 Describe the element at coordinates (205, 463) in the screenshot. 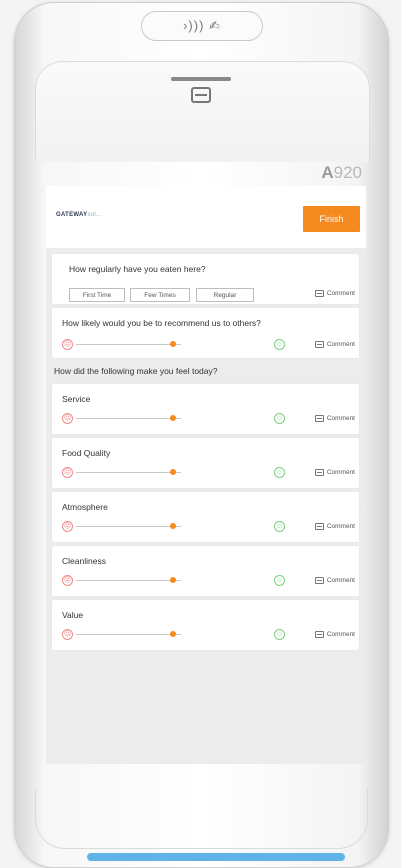

I see `rating-card-food-quality: Food Quality ☹ ☺ Comment` at that location.